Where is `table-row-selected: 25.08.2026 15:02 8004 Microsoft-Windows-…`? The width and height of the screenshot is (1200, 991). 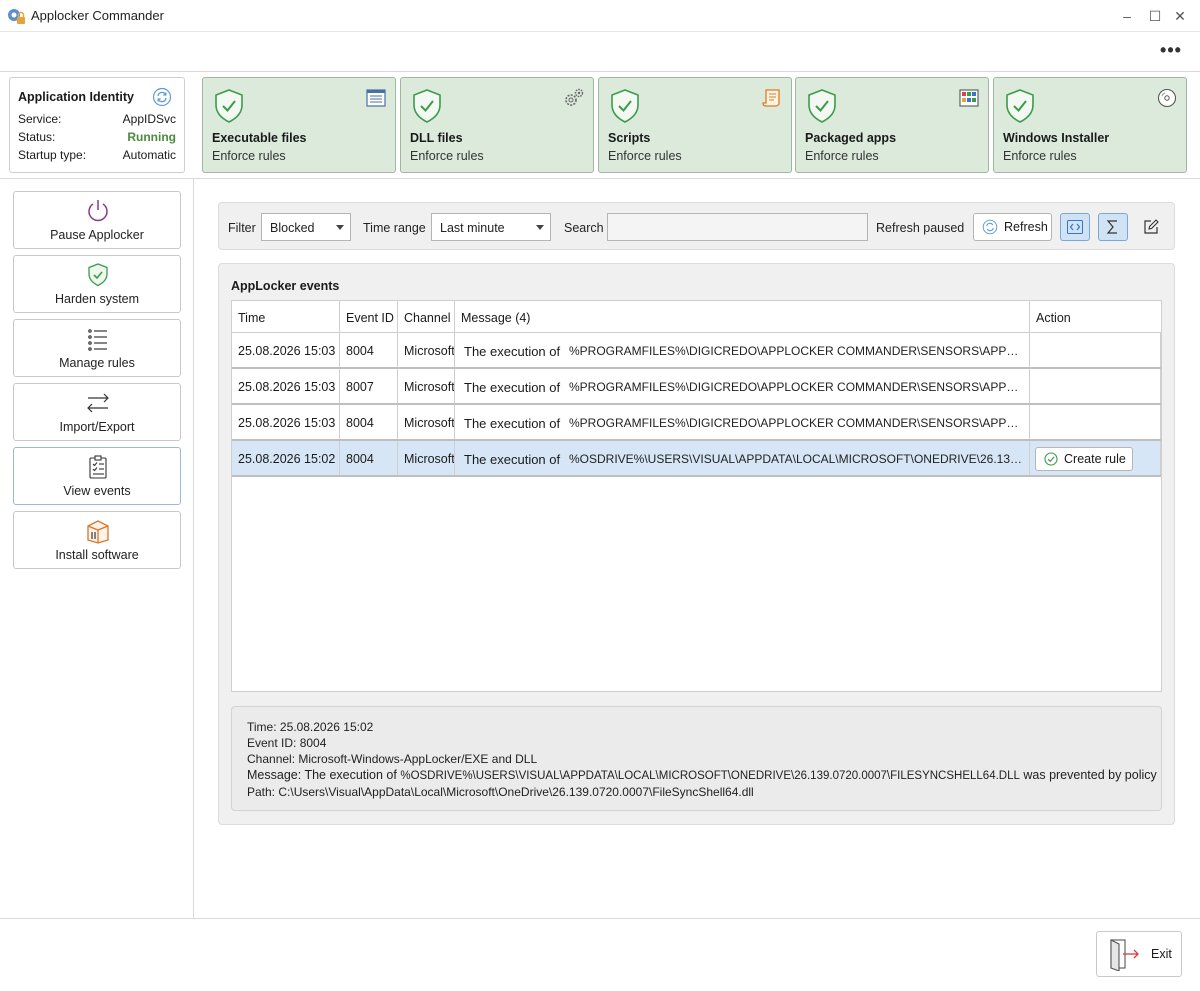 table-row-selected: 25.08.2026 15:02 8004 Microsoft-Windows-… is located at coordinates (696, 459).